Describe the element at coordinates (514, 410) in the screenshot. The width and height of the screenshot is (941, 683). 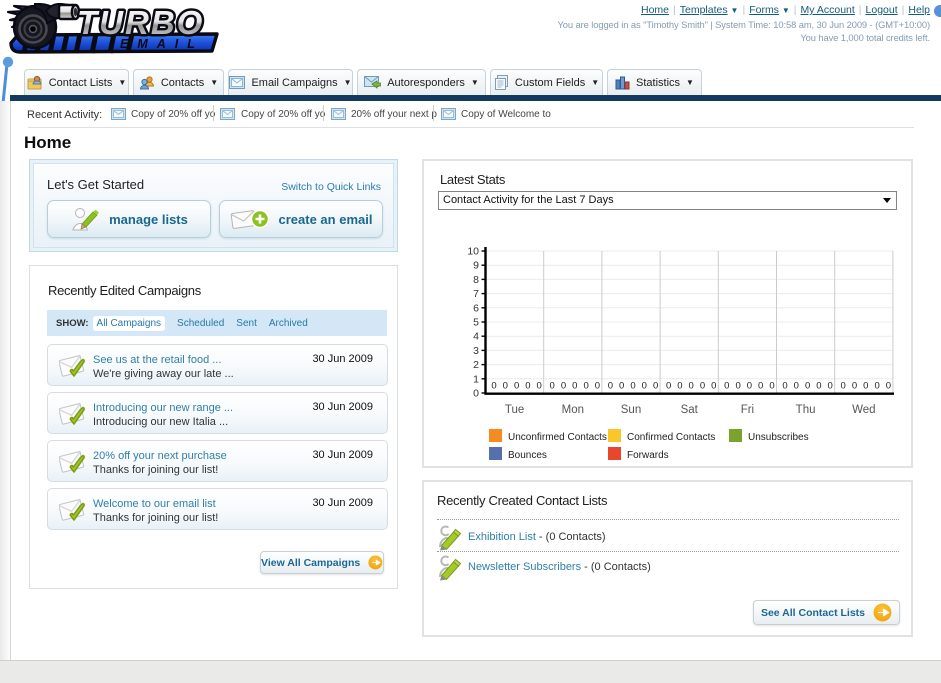
I see `svg-text: Tue` at that location.